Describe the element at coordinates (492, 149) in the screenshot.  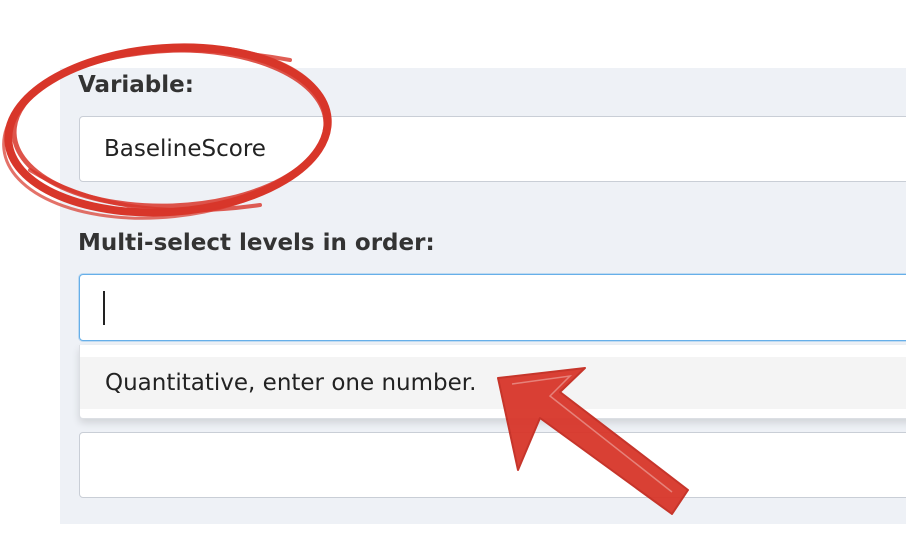
I see `variable-select: BaselineScore` at that location.